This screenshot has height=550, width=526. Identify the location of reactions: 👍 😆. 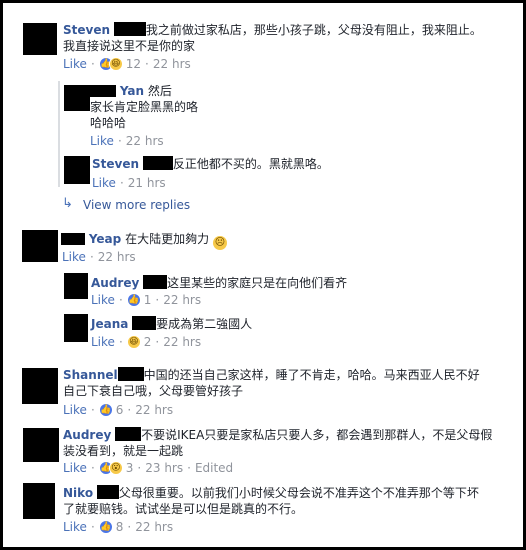
(110, 64).